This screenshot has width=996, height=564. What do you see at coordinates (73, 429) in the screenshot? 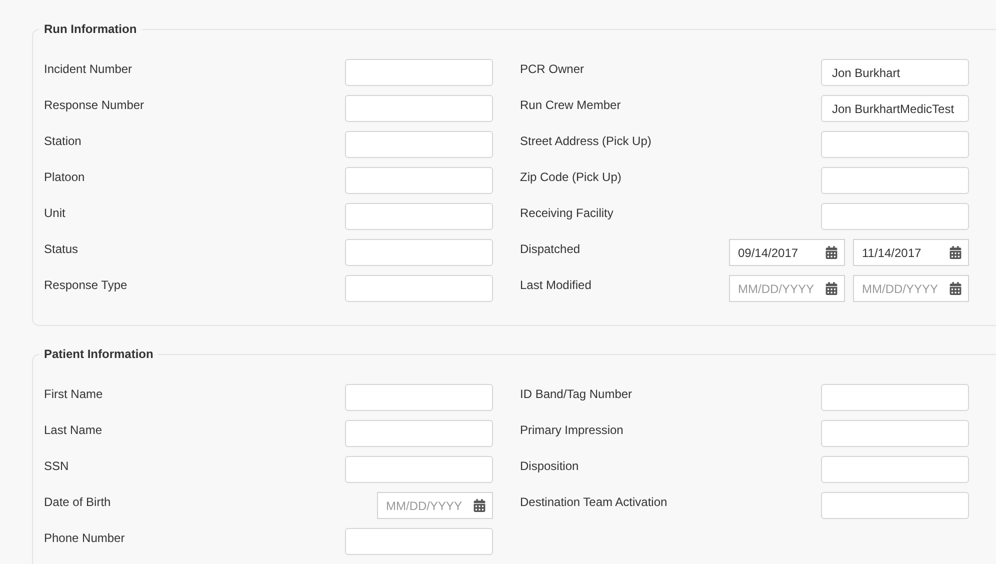
I see `field-label: Last Name` at bounding box center [73, 429].